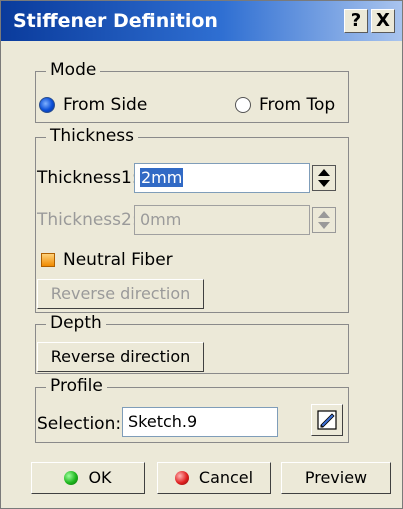  I want to click on selection-input: Sketch.9, so click(200, 422).